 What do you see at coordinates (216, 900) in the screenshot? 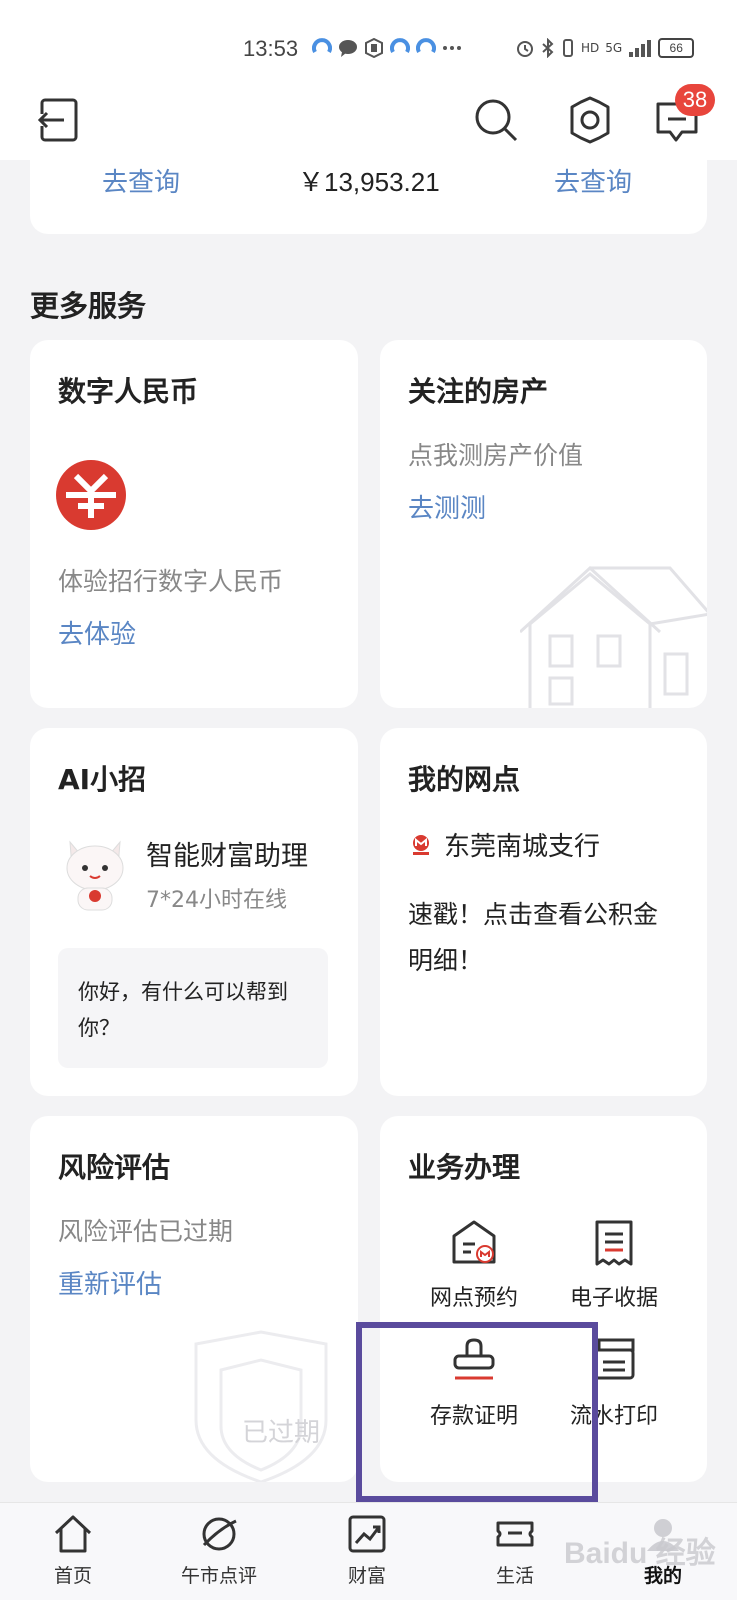
I see `assistant-hours: 7*24小时在线` at bounding box center [216, 900].